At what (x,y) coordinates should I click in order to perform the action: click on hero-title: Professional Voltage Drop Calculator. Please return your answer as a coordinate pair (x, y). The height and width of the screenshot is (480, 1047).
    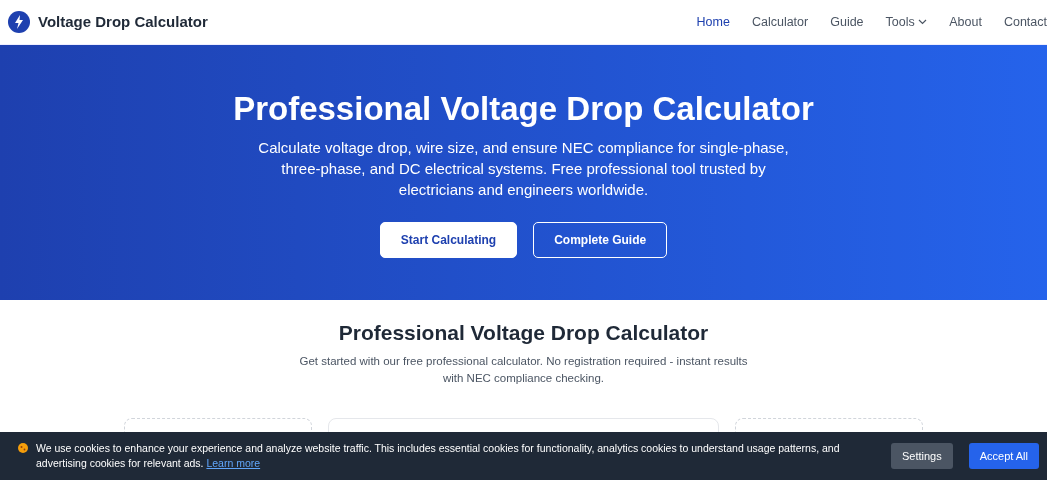
    Looking at the image, I should click on (523, 109).